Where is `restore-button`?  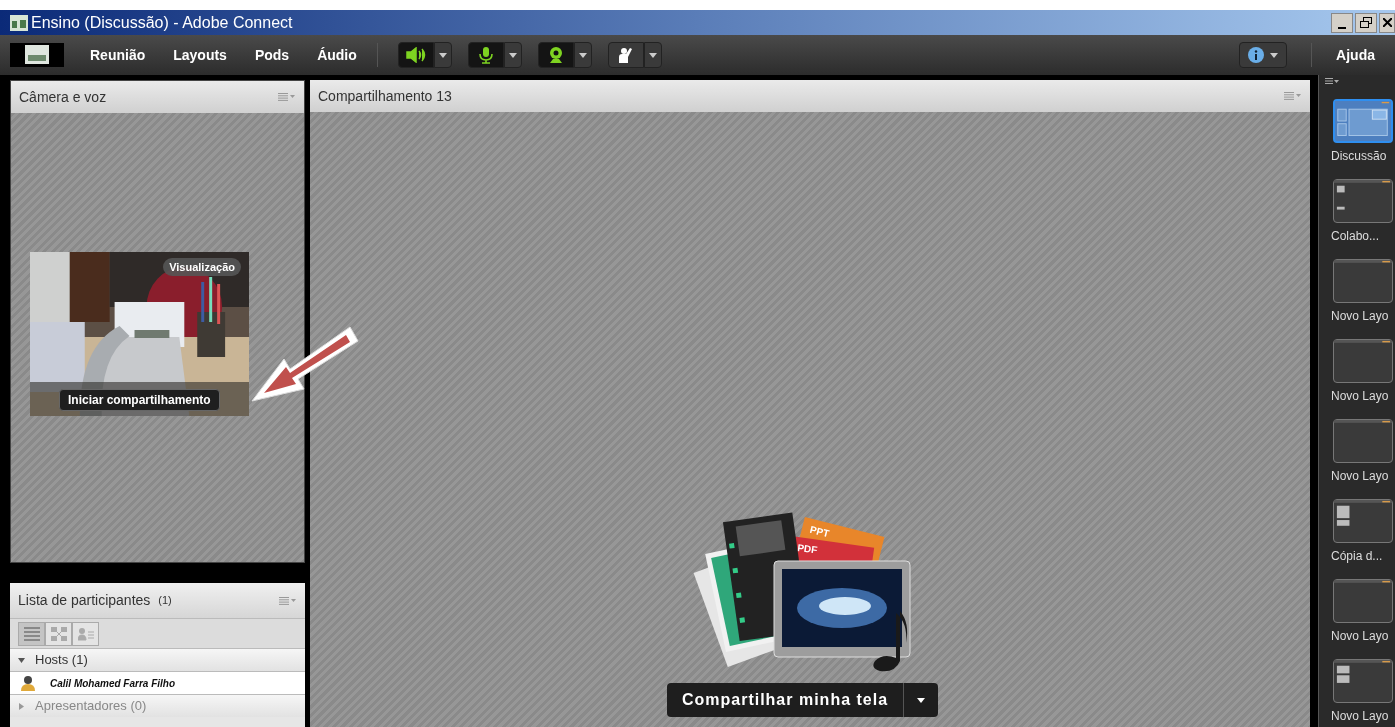 restore-button is located at coordinates (1366, 22).